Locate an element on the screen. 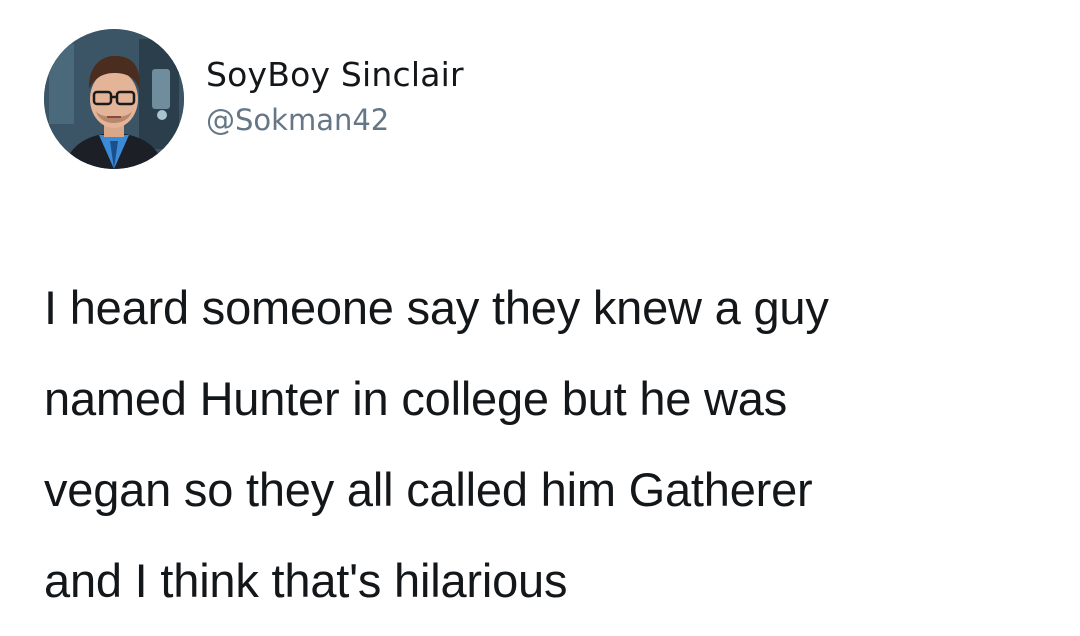 This screenshot has height=636, width=1080. author-names: SoyBoy Sinclair @Sokman42 is located at coordinates (335, 97).